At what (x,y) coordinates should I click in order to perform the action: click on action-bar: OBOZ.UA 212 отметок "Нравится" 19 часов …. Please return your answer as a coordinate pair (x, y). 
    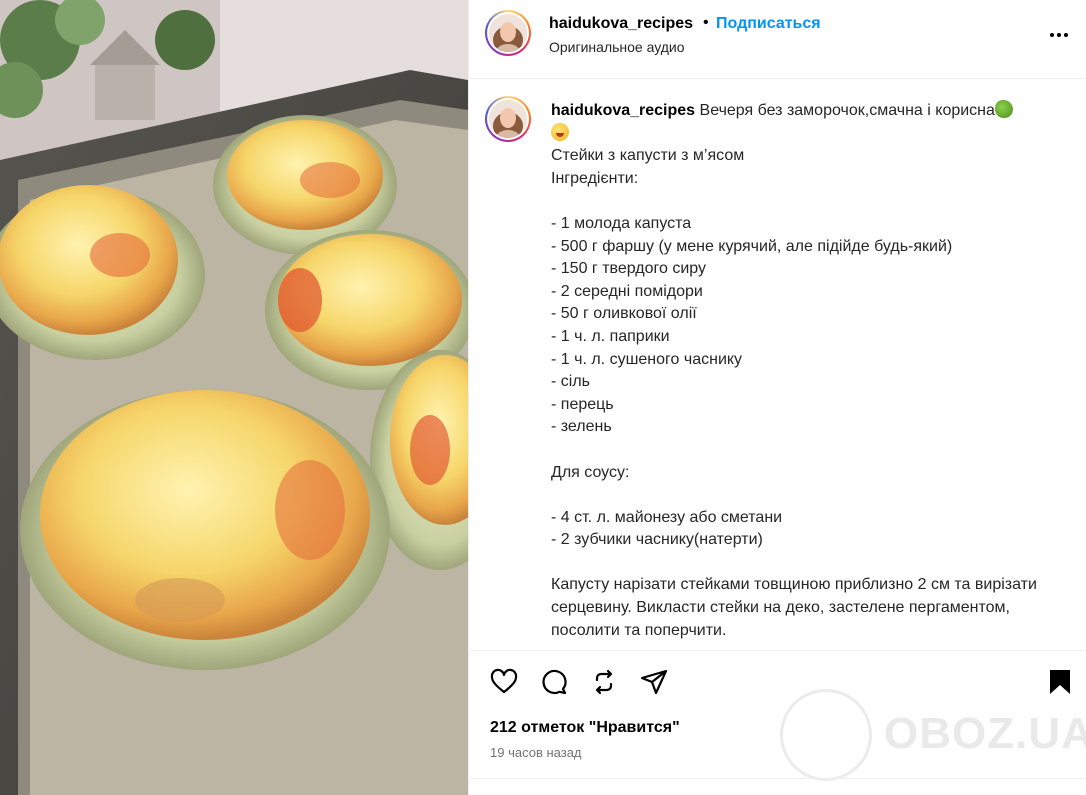
    Looking at the image, I should click on (777, 722).